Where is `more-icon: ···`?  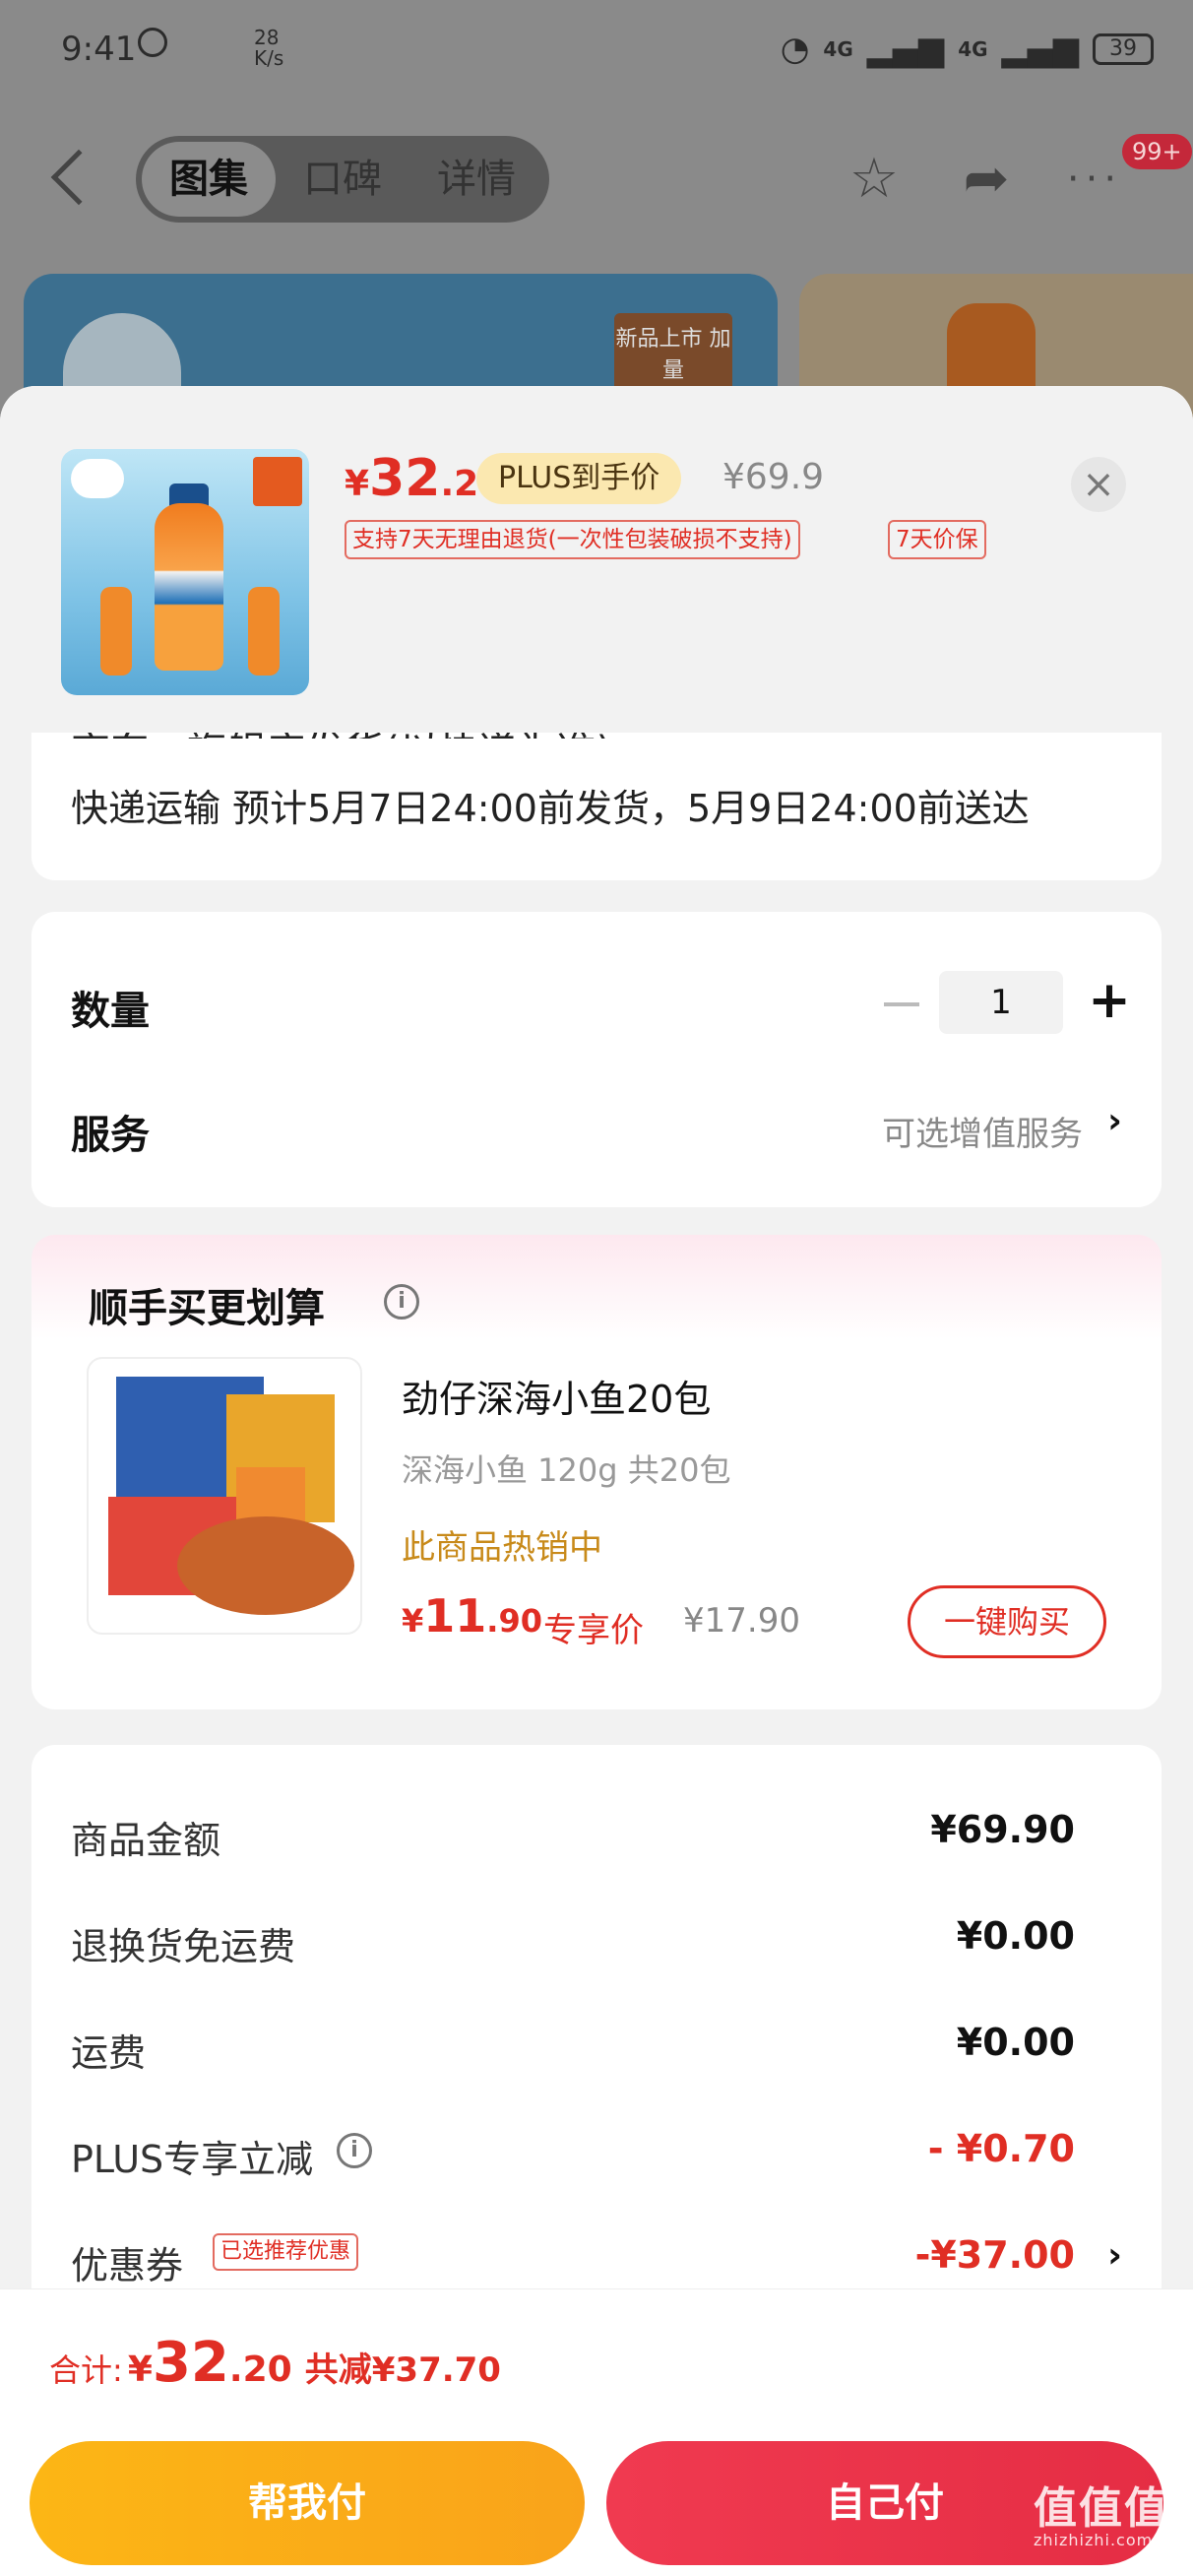
more-icon: ··· is located at coordinates (1094, 179).